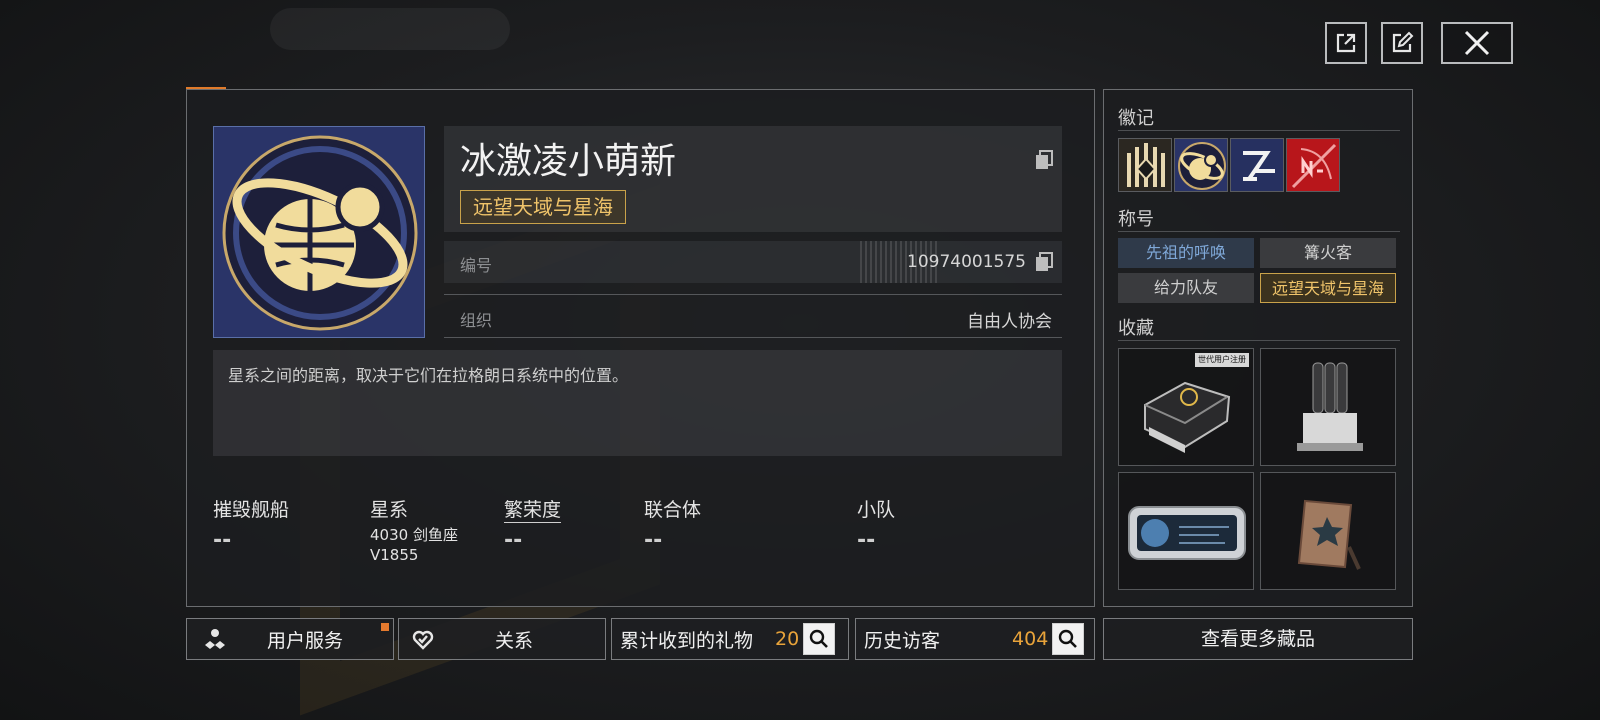  Describe the element at coordinates (902, 640) in the screenshot. I see `visitors-label: 历史访客` at that location.